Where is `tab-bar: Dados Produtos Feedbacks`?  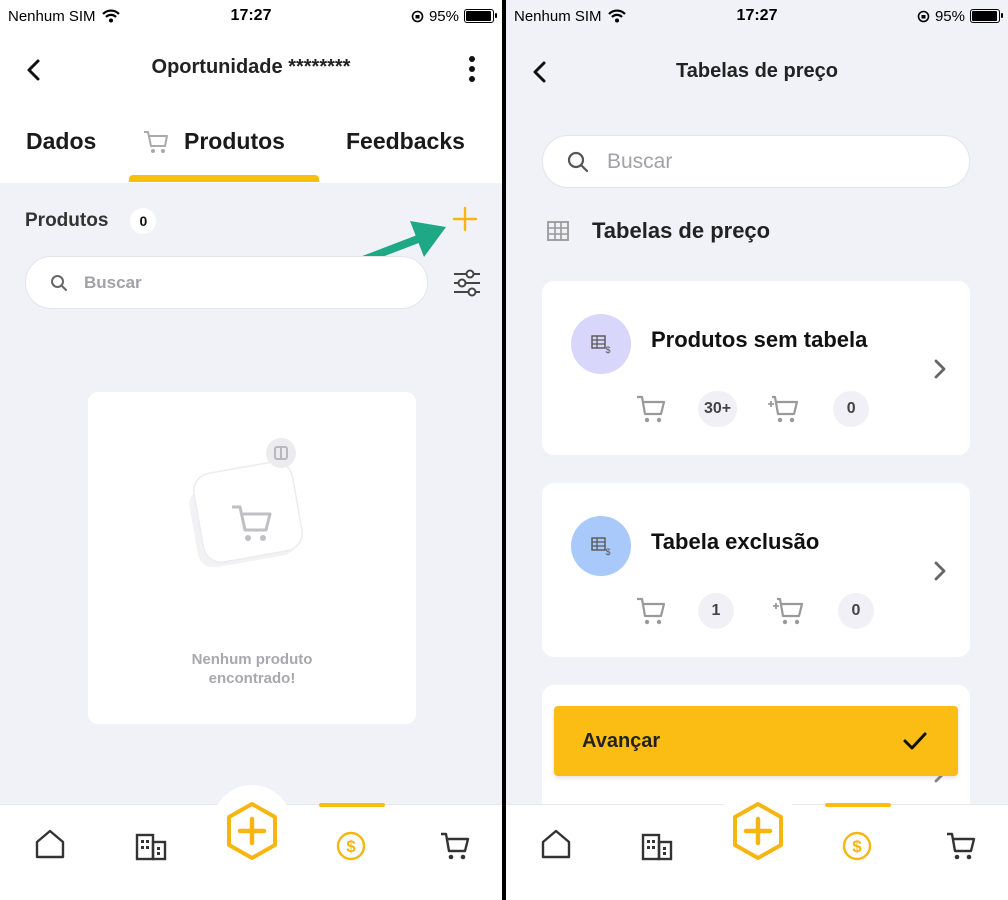
tab-bar: Dados Produtos Feedbacks is located at coordinates (251, 152).